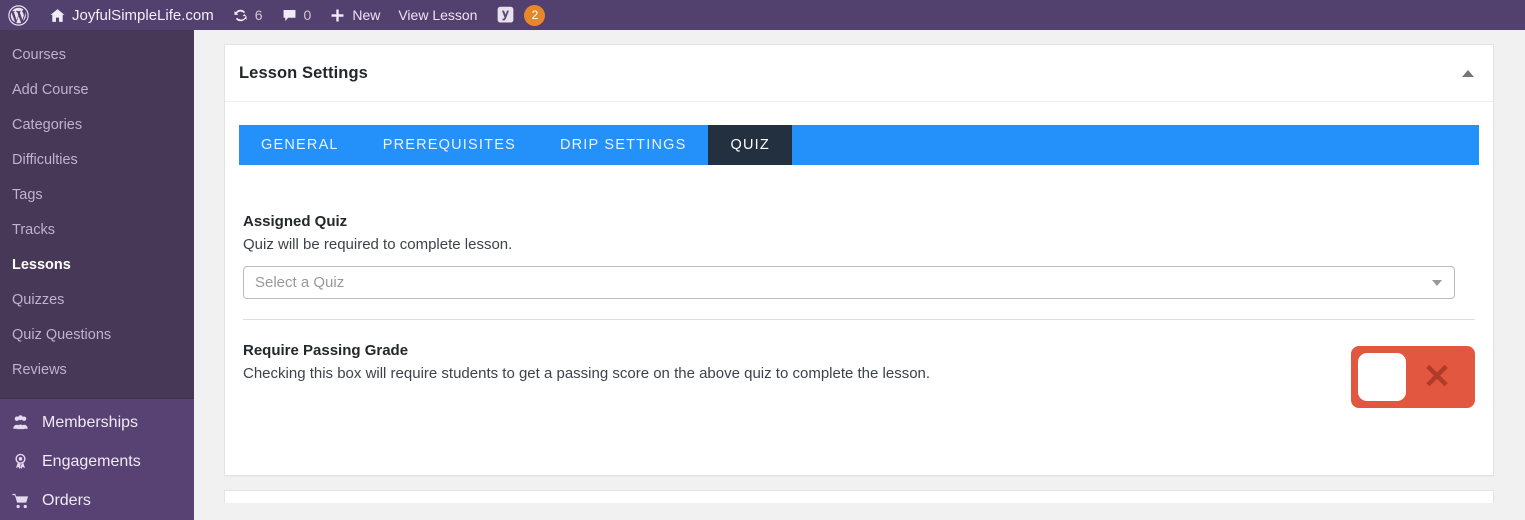  Describe the element at coordinates (1468, 73) in the screenshot. I see `chevron-up-icon` at that location.